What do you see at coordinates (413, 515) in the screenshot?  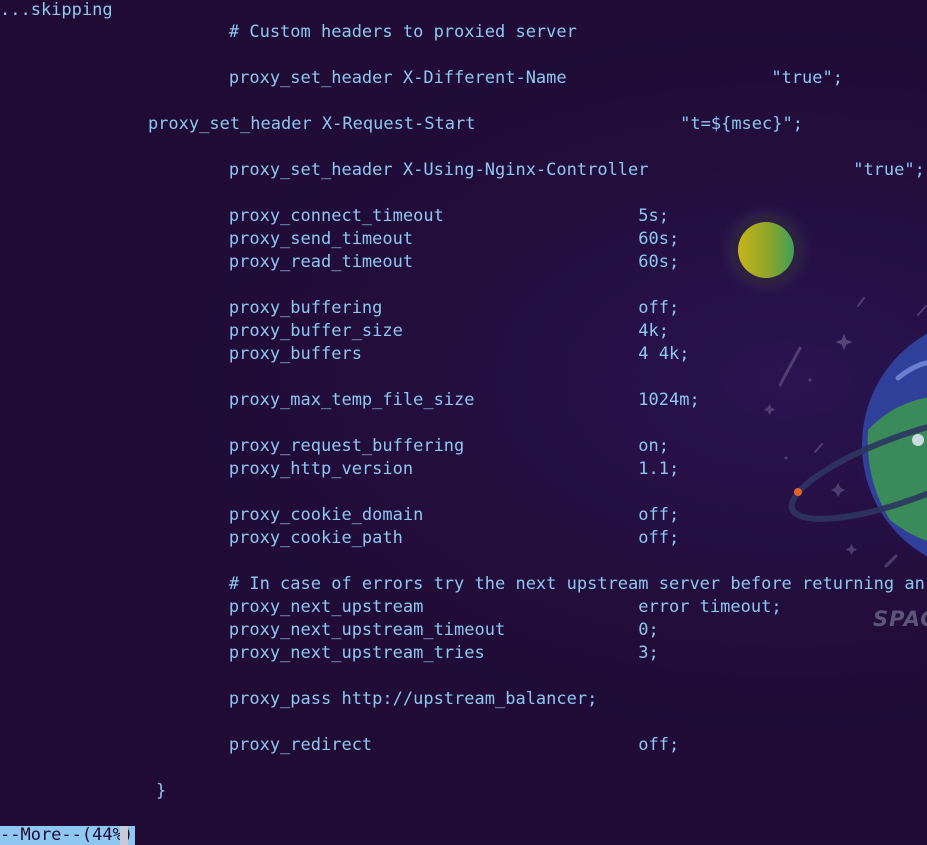 I see `config-line-cookie-domain: proxy_cookie_domain off;` at bounding box center [413, 515].